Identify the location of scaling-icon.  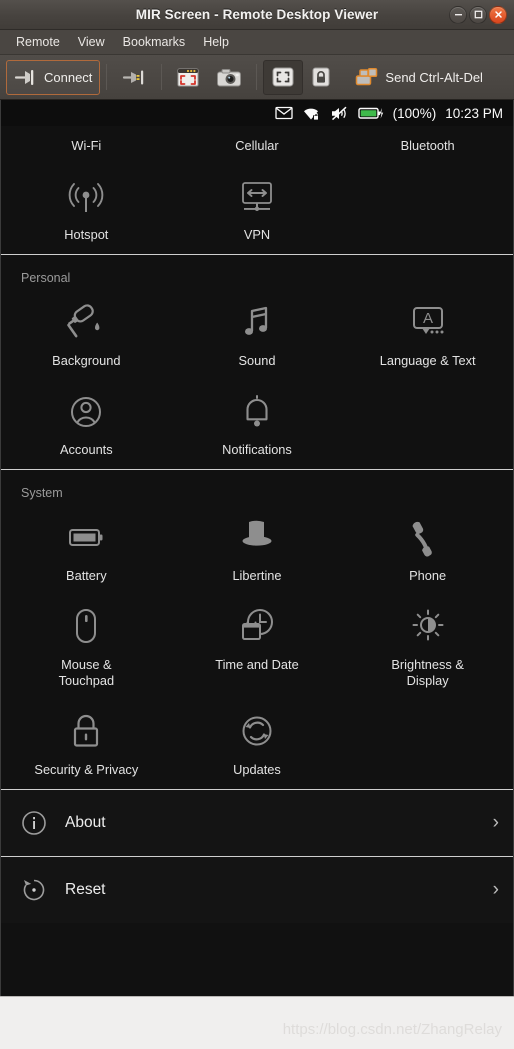
(283, 77).